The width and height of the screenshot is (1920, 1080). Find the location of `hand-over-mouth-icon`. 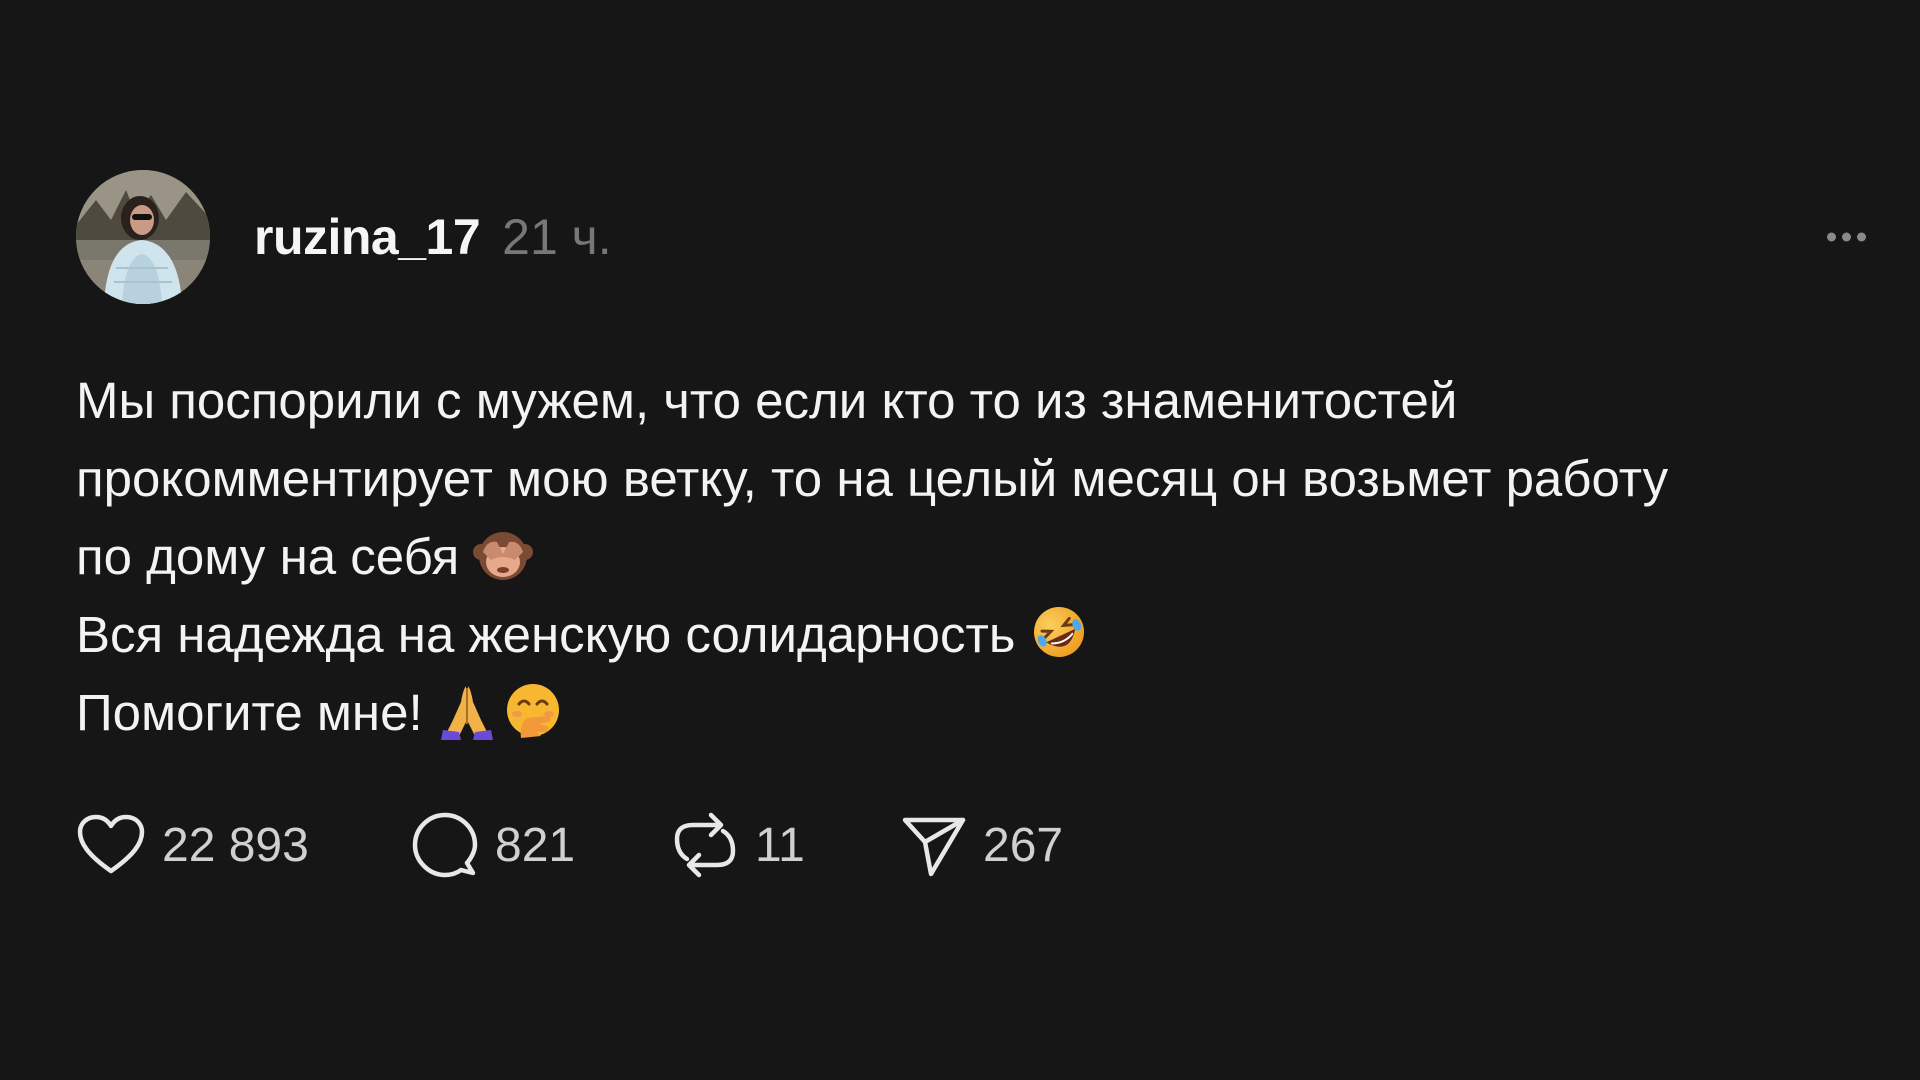

hand-over-mouth-icon is located at coordinates (532, 711).